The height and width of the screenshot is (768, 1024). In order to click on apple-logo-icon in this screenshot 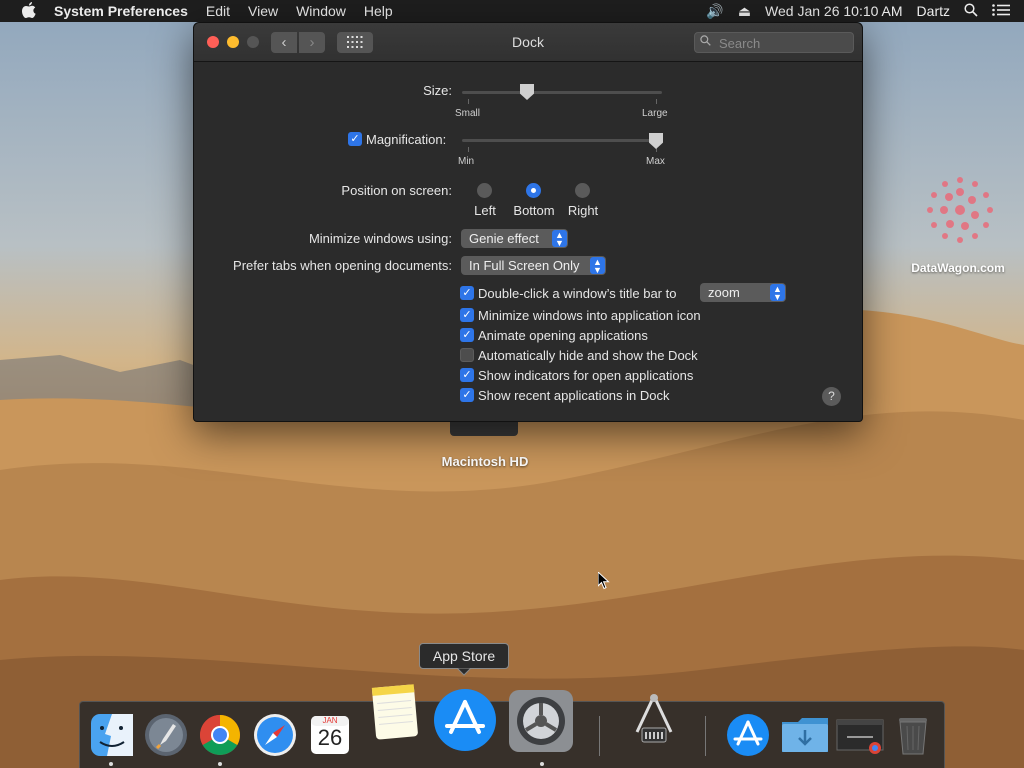, I will do `click(29, 11)`.